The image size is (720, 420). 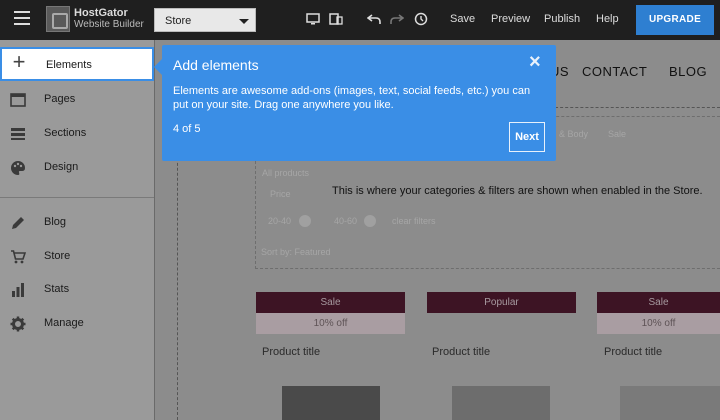 I want to click on history-icon, so click(x=421, y=19).